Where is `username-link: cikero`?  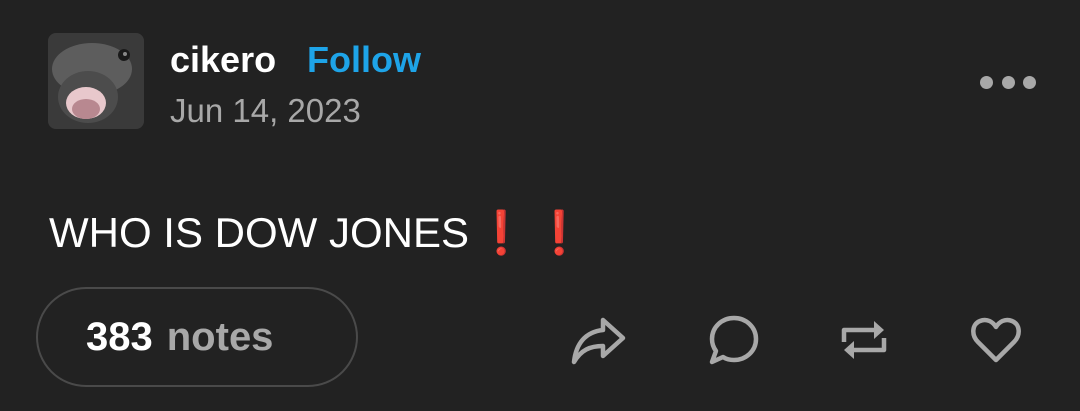 username-link: cikero is located at coordinates (223, 60).